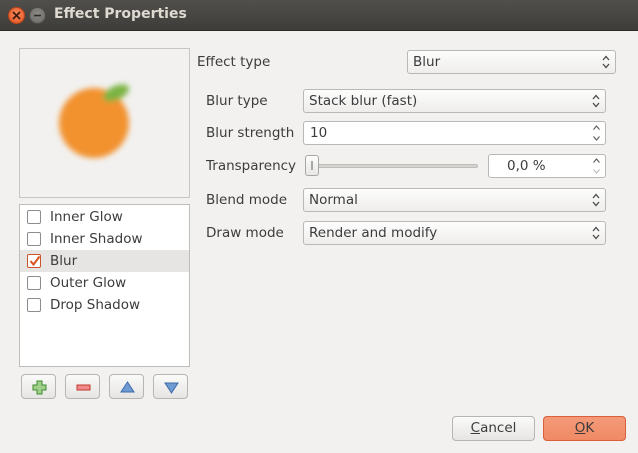 This screenshot has width=638, height=453. Describe the element at coordinates (319, 15) in the screenshot. I see `title-bar: Effect Properties` at that location.